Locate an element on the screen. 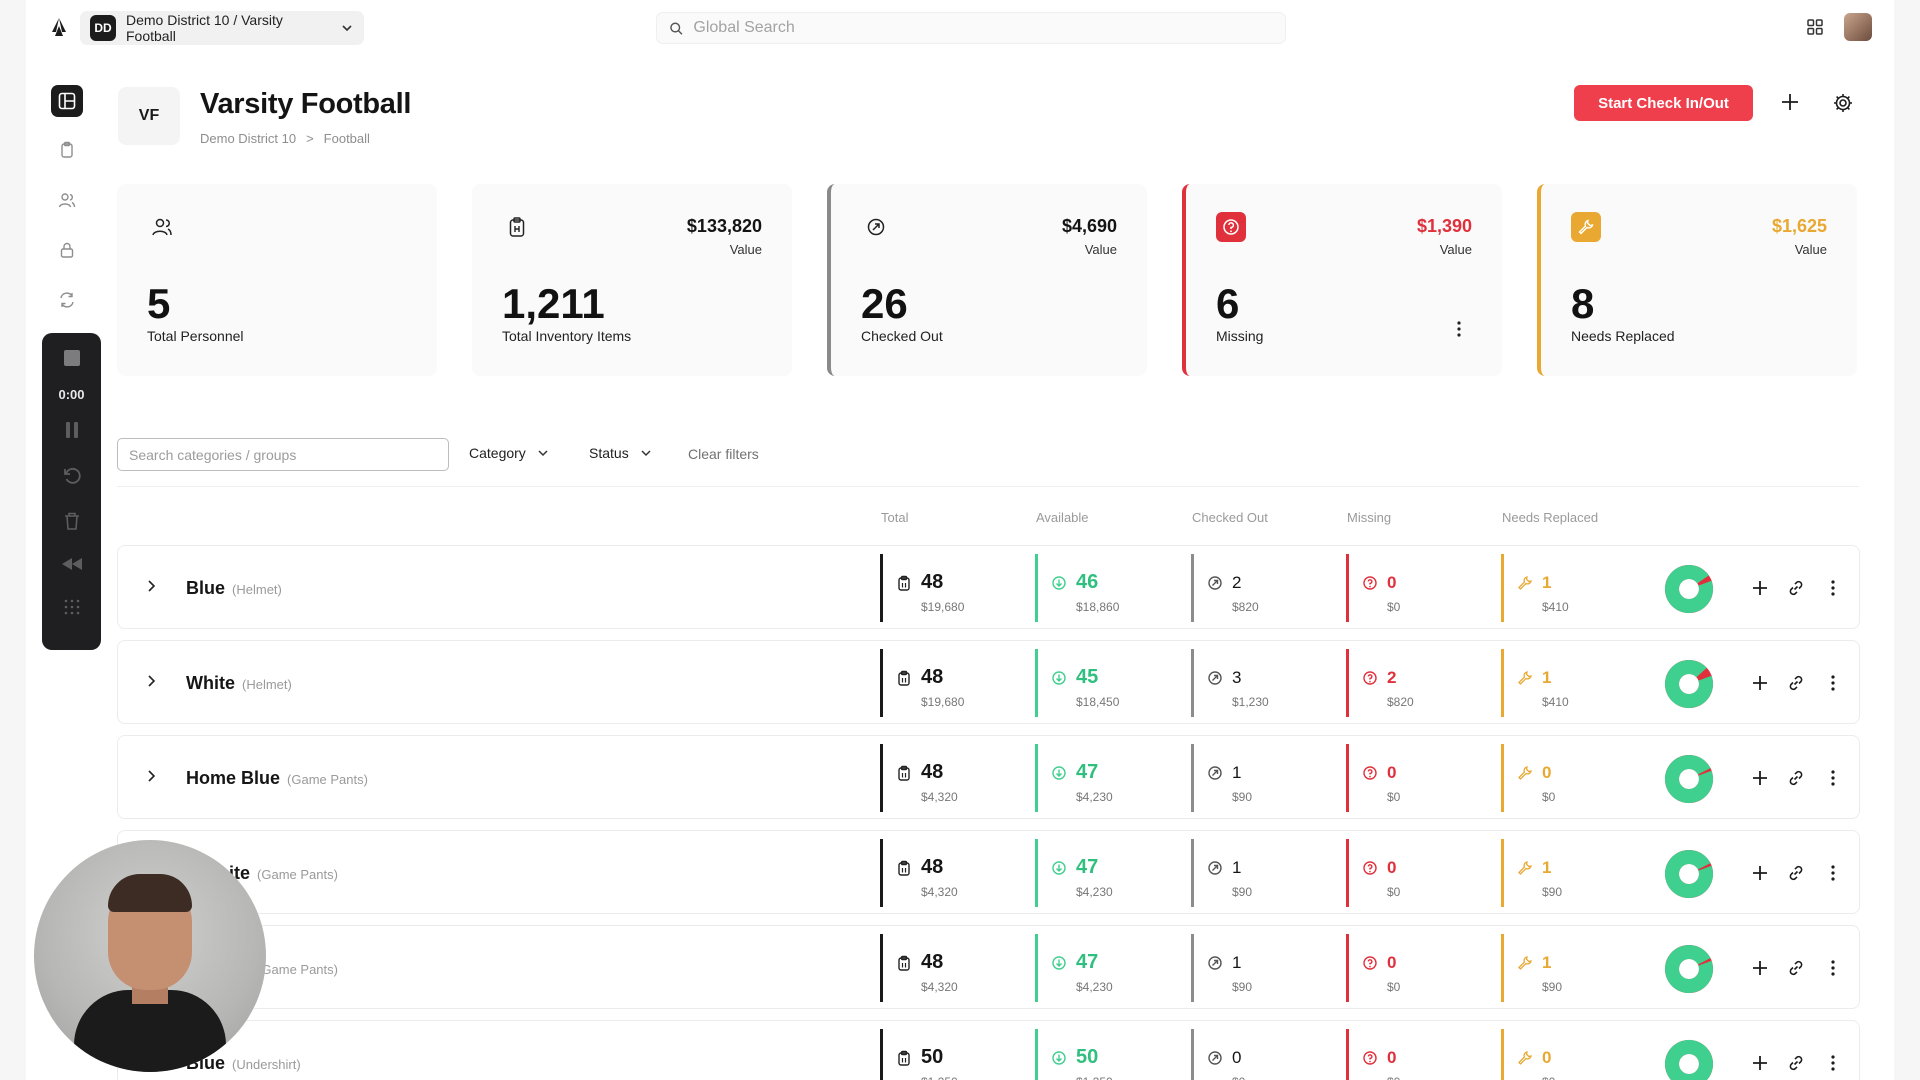  cell-total: 50 $1,250 is located at coordinates (950, 1054).